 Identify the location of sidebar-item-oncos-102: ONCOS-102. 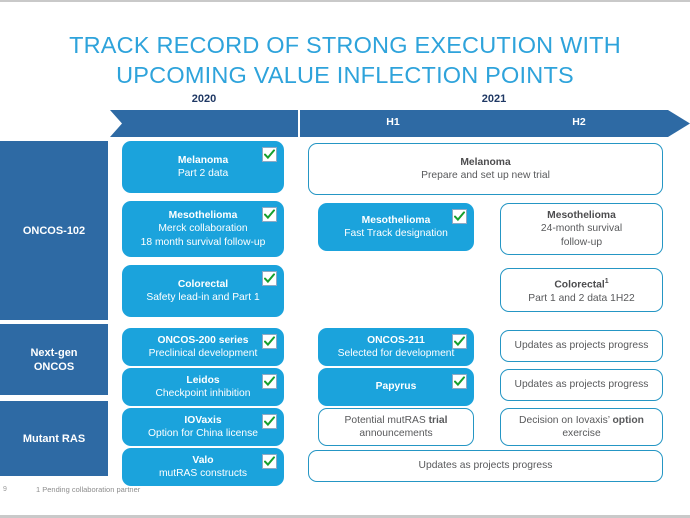
(54, 230).